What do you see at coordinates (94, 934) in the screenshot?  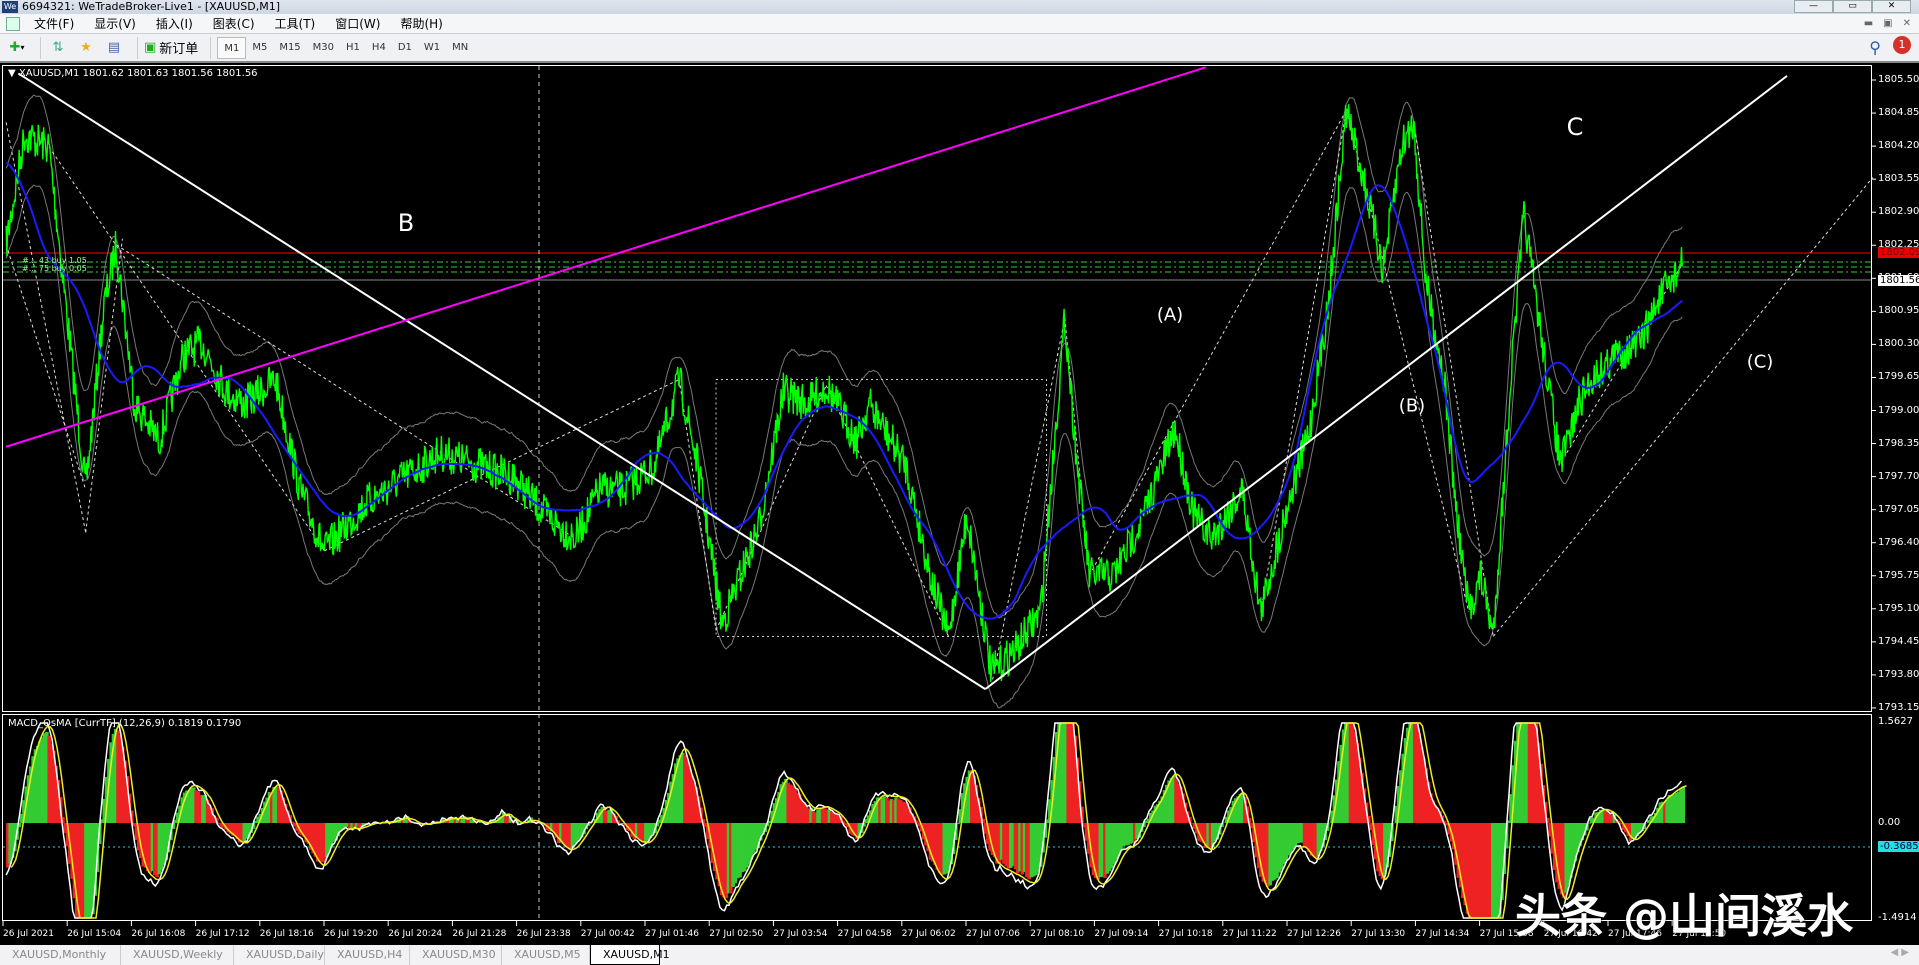 I see `time-tick-label: 26 Jul 15:04` at bounding box center [94, 934].